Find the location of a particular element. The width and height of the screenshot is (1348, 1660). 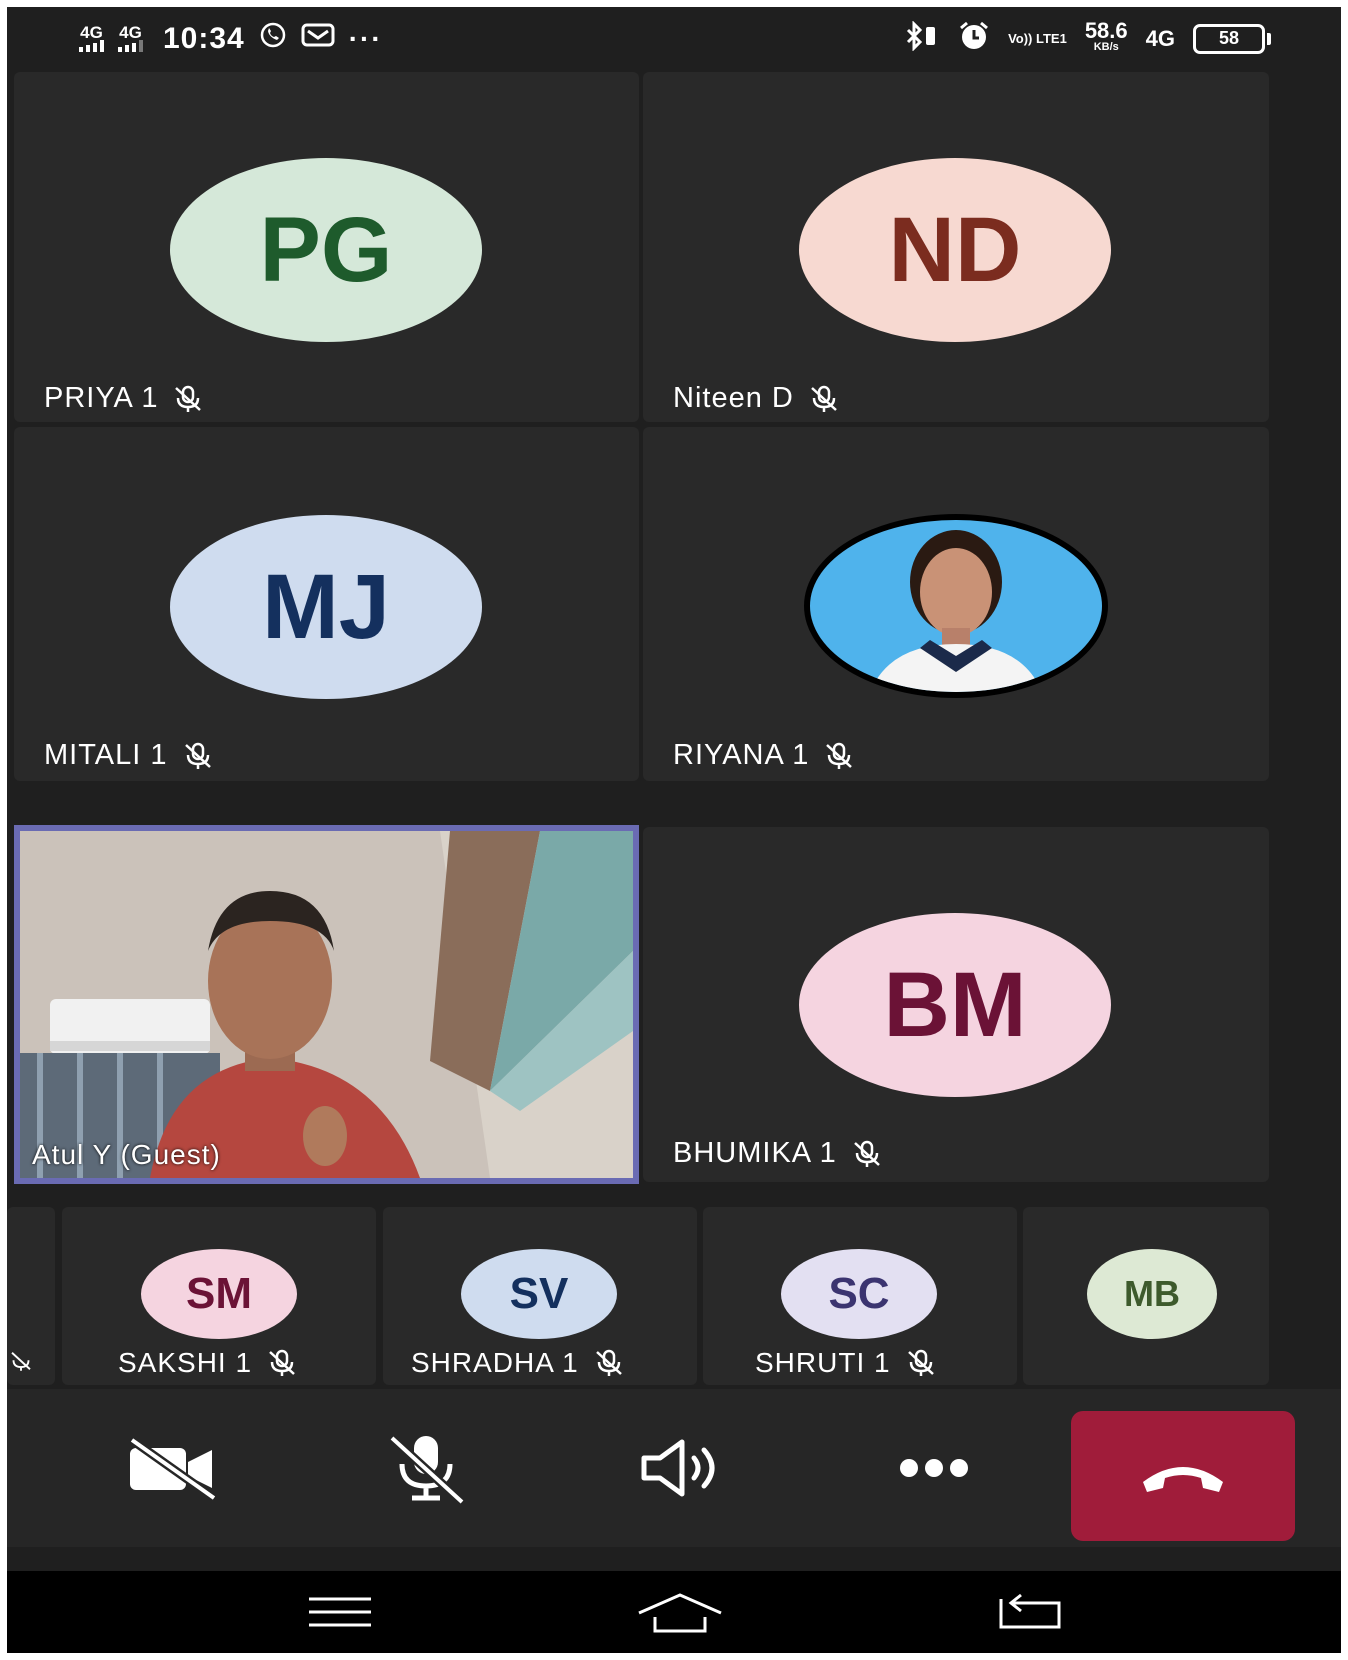

hang-up-button is located at coordinates (1183, 1476).